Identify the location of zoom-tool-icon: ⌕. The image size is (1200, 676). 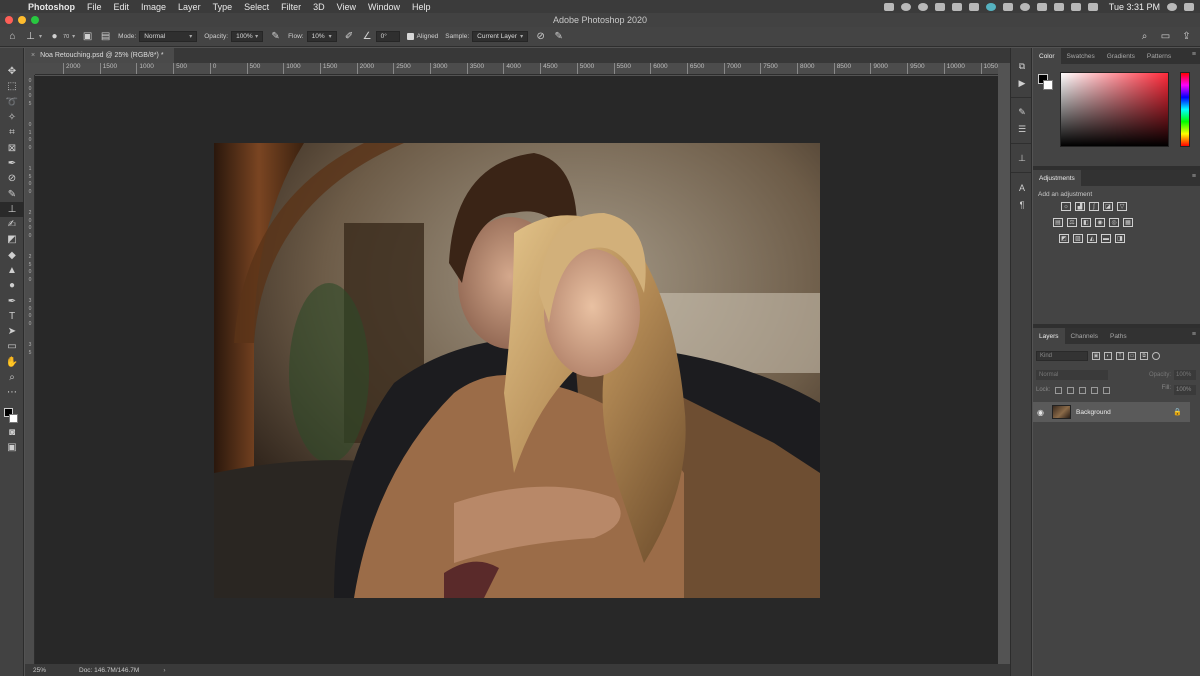
(12, 377).